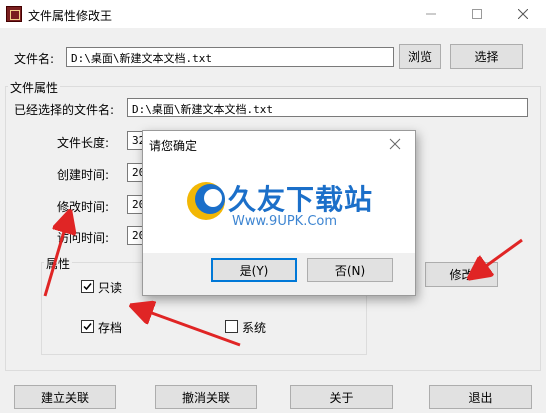 This screenshot has width=546, height=413. What do you see at coordinates (189, 327) in the screenshot?
I see `arrow-to-archive` at bounding box center [189, 327].